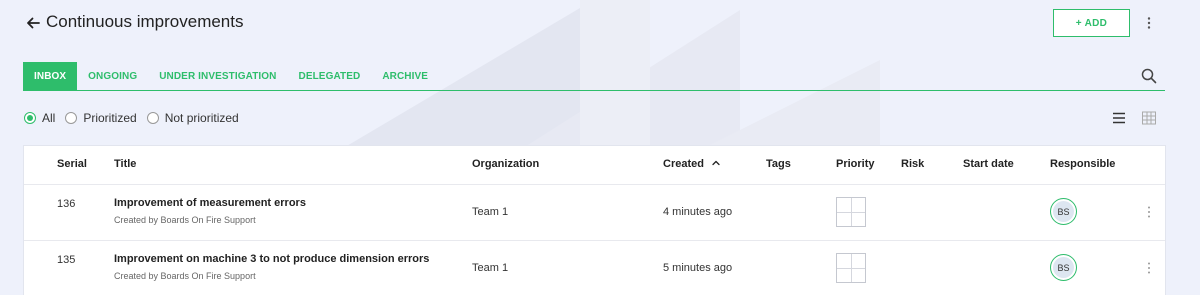 Image resolution: width=1200 pixels, height=295 pixels. Describe the element at coordinates (683, 164) in the screenshot. I see `column-header-created-label: Created` at that location.